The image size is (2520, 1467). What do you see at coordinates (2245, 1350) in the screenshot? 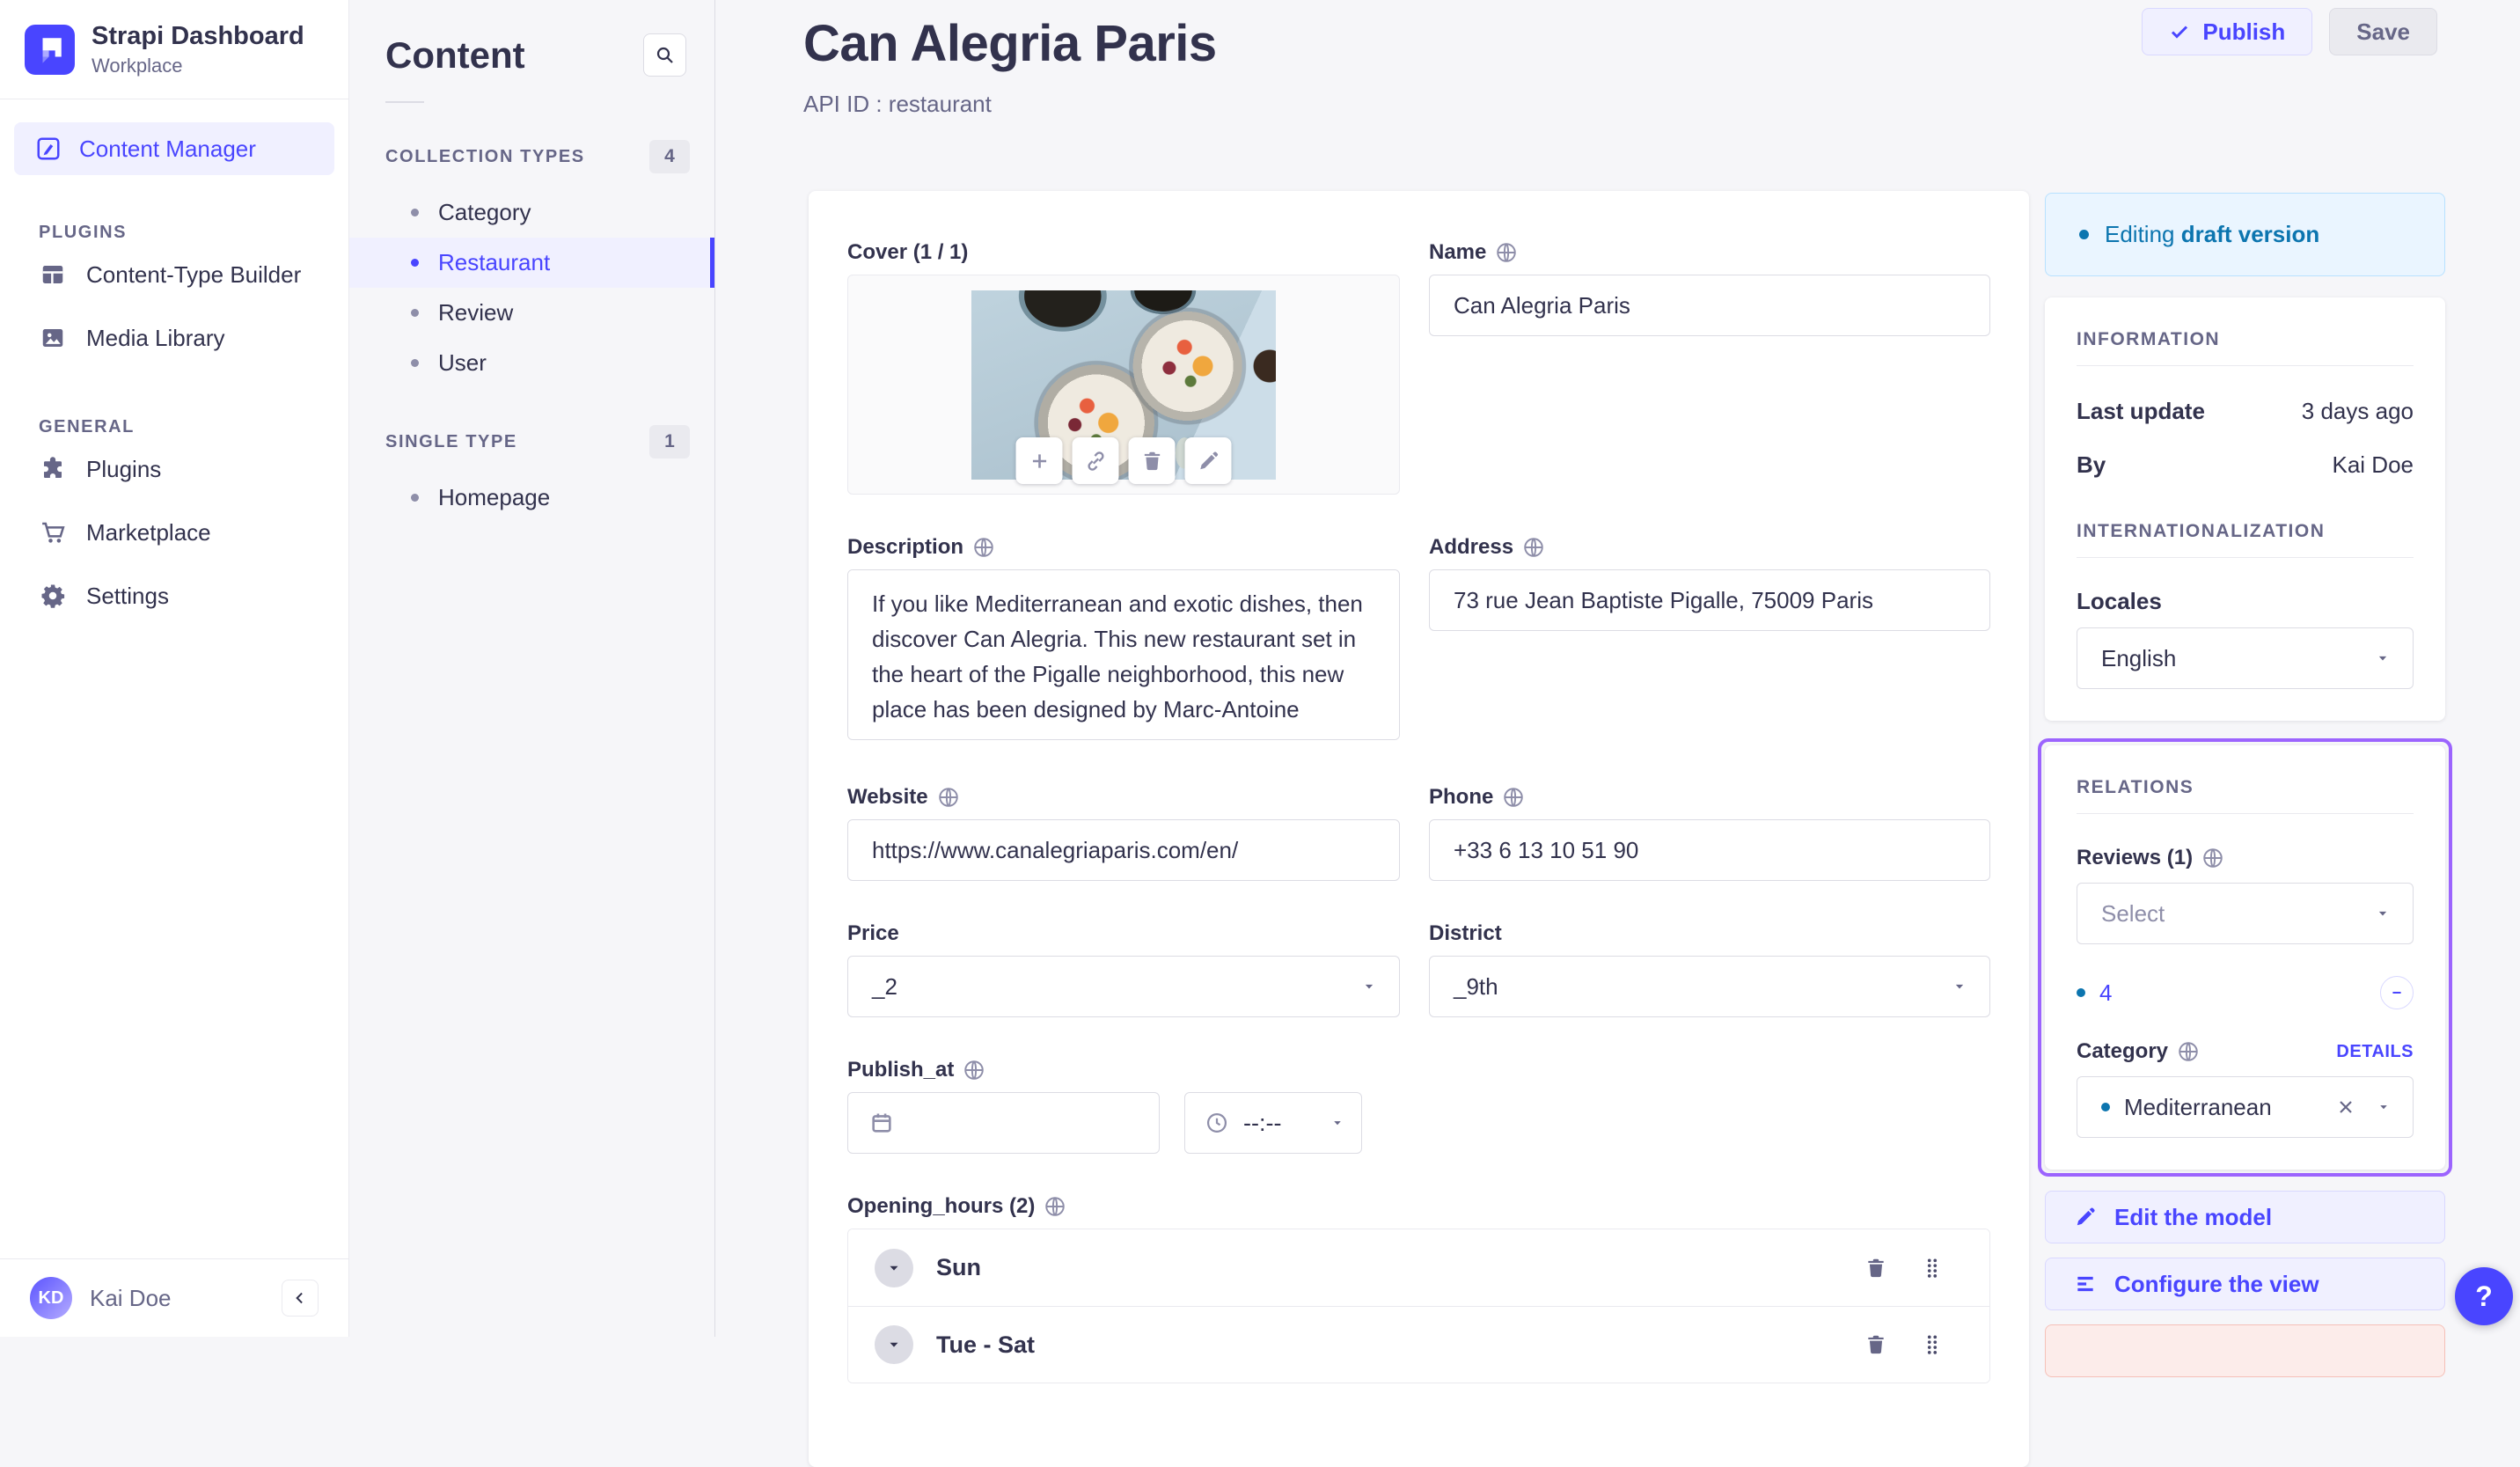
I see `delete-entry-button` at bounding box center [2245, 1350].